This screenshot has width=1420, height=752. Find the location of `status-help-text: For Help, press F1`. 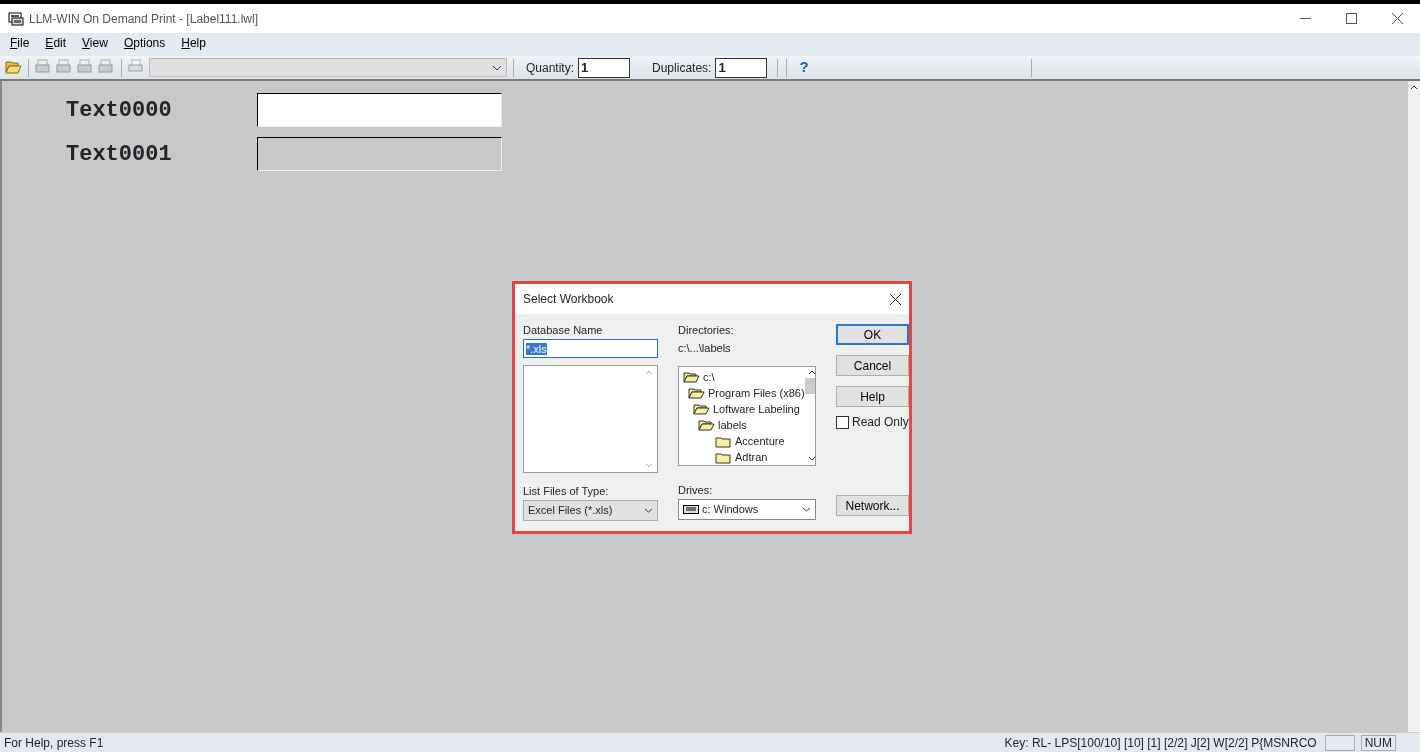

status-help-text: For Help, press F1 is located at coordinates (54, 743).